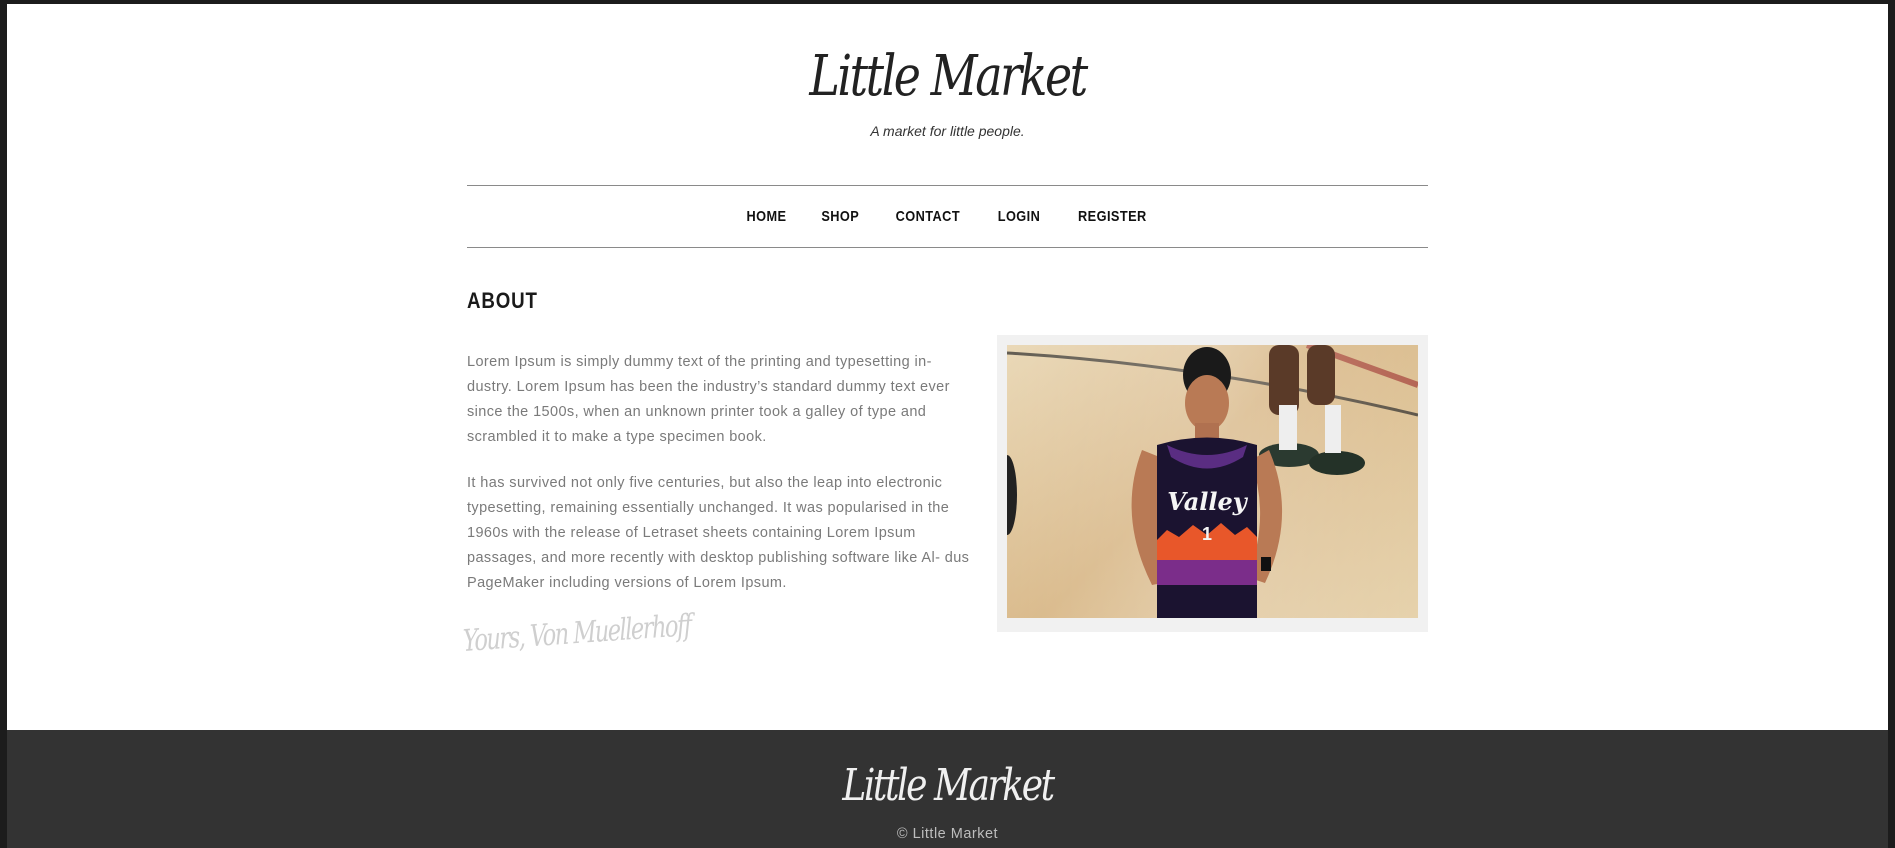  I want to click on nav-contact: CONTACT, so click(928, 216).